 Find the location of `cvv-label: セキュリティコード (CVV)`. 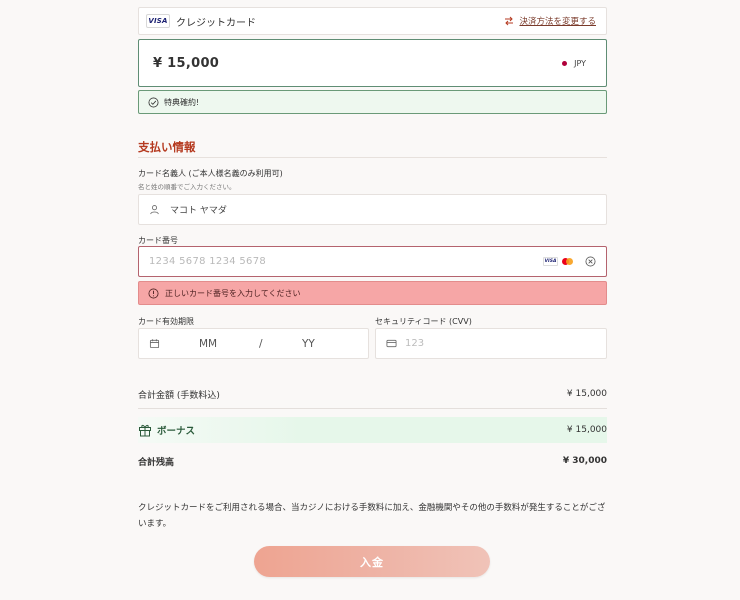

cvv-label: セキュリティコード (CVV) is located at coordinates (423, 321).